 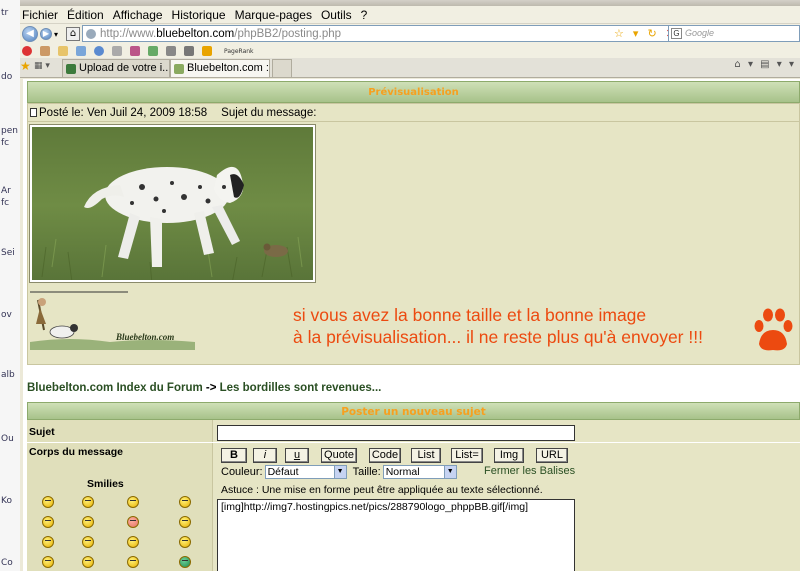 I want to click on list-button: List, so click(x=426, y=455).